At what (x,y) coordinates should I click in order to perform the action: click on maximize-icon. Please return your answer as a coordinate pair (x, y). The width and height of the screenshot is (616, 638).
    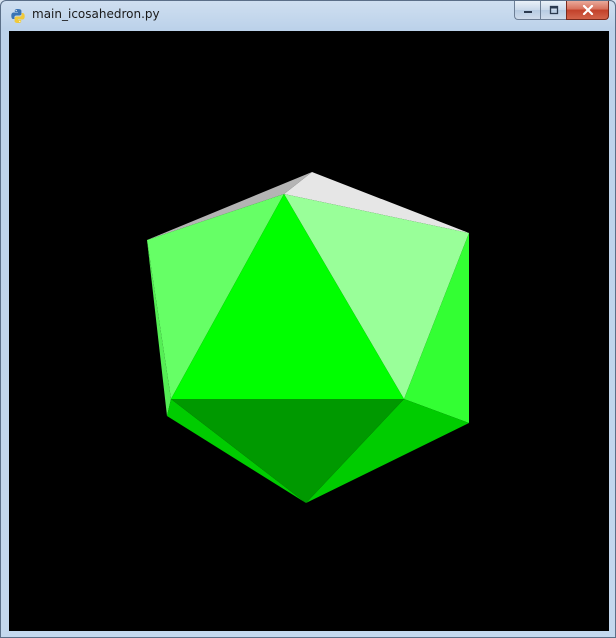
    Looking at the image, I should click on (553, 10).